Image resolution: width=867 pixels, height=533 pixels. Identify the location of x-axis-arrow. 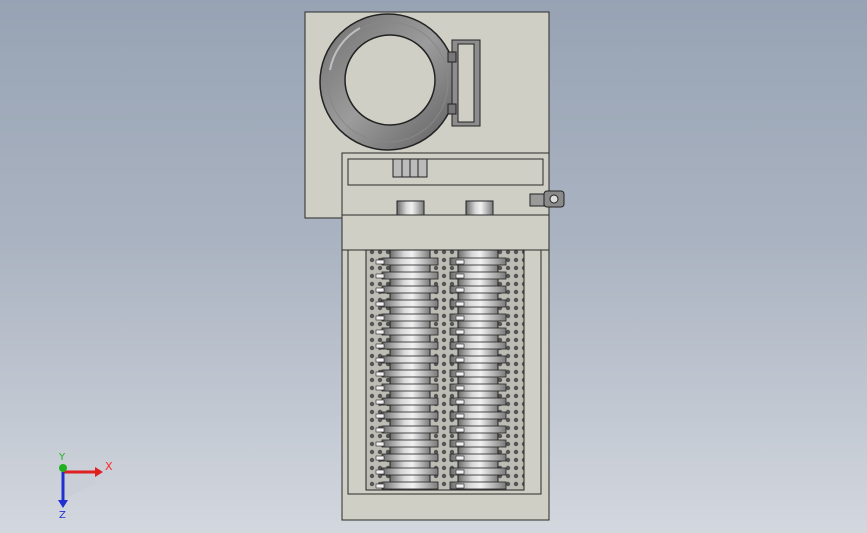
(99, 472).